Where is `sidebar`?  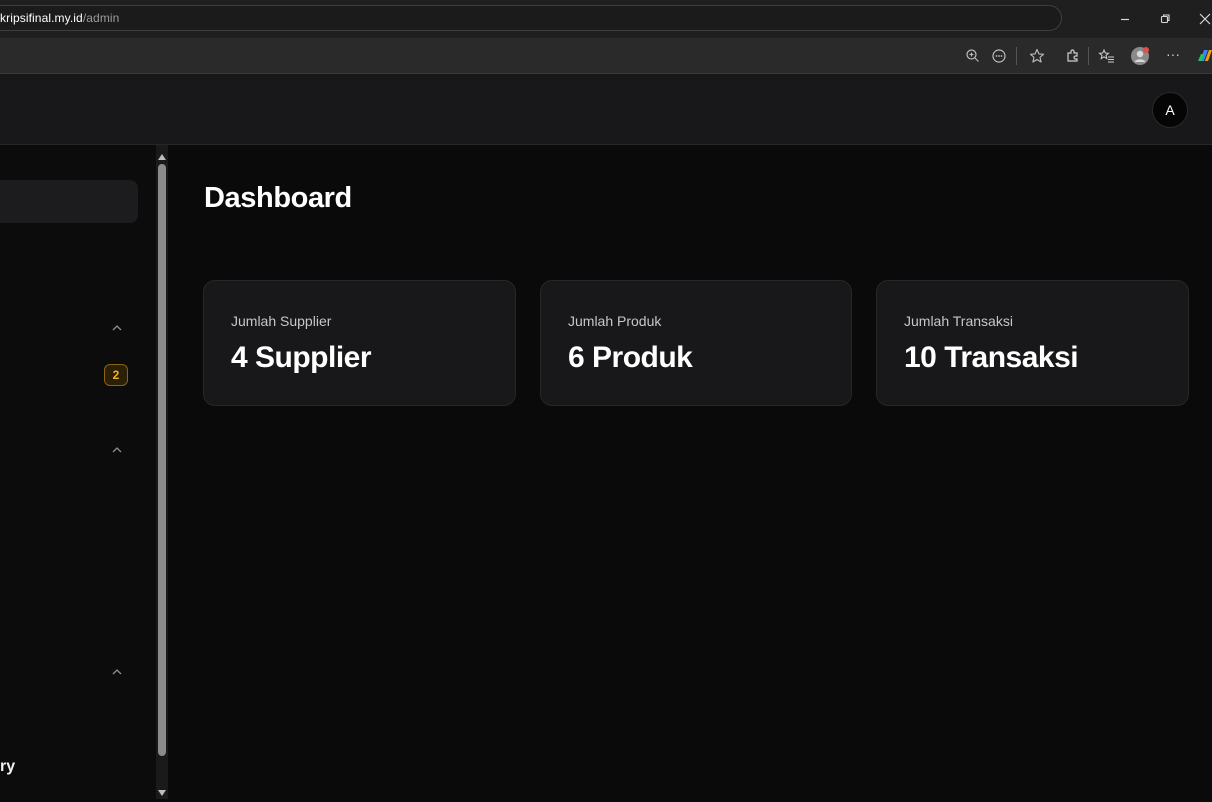 sidebar is located at coordinates (78, 472).